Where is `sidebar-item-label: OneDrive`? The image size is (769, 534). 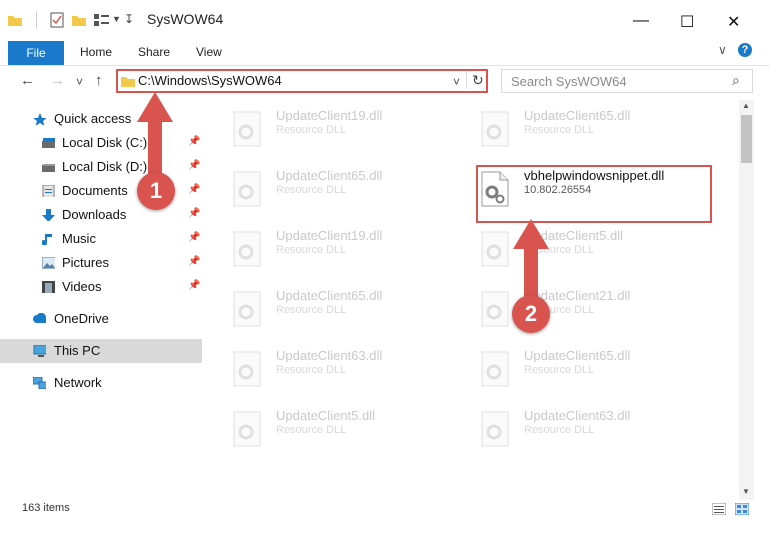
sidebar-item-label: OneDrive is located at coordinates (81, 318).